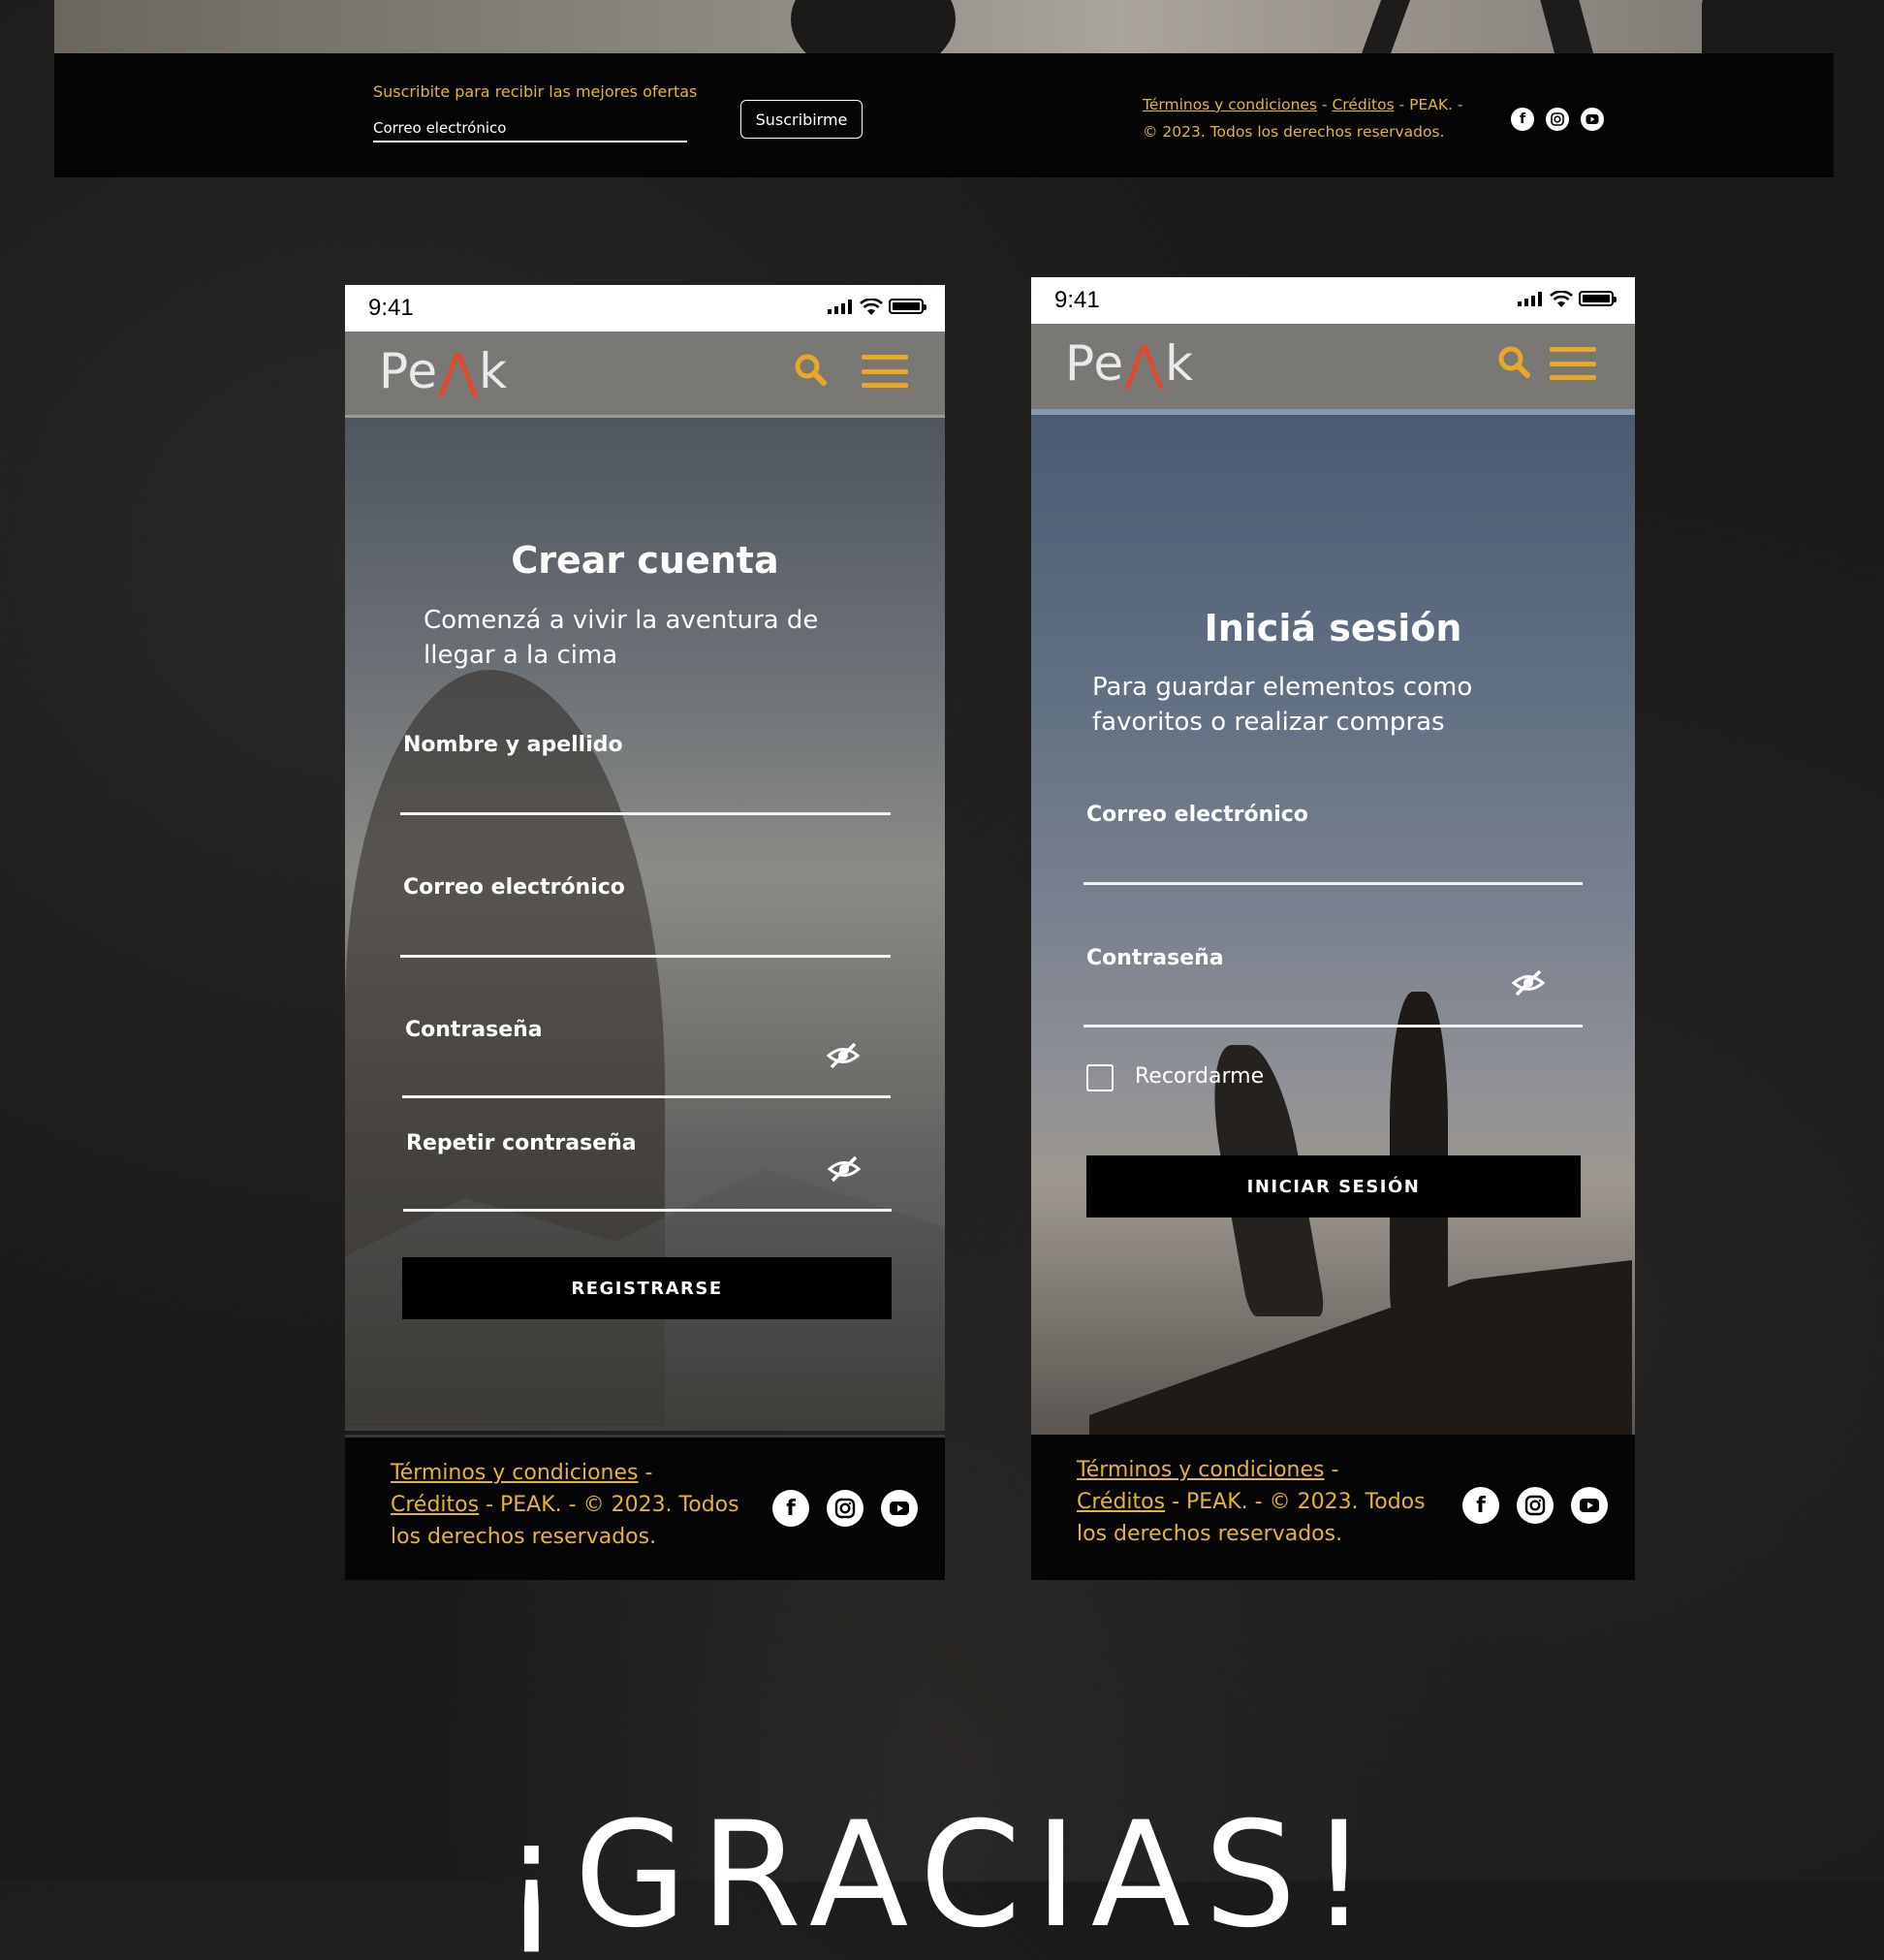 Image resolution: width=1884 pixels, height=1960 pixels. Describe the element at coordinates (647, 1210) in the screenshot. I see `repeat-password-field` at that location.